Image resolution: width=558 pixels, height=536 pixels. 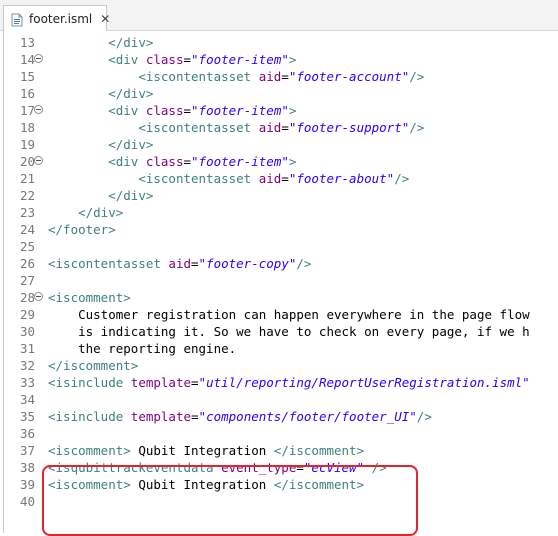 I want to click on line-number: 13, so click(x=27, y=42).